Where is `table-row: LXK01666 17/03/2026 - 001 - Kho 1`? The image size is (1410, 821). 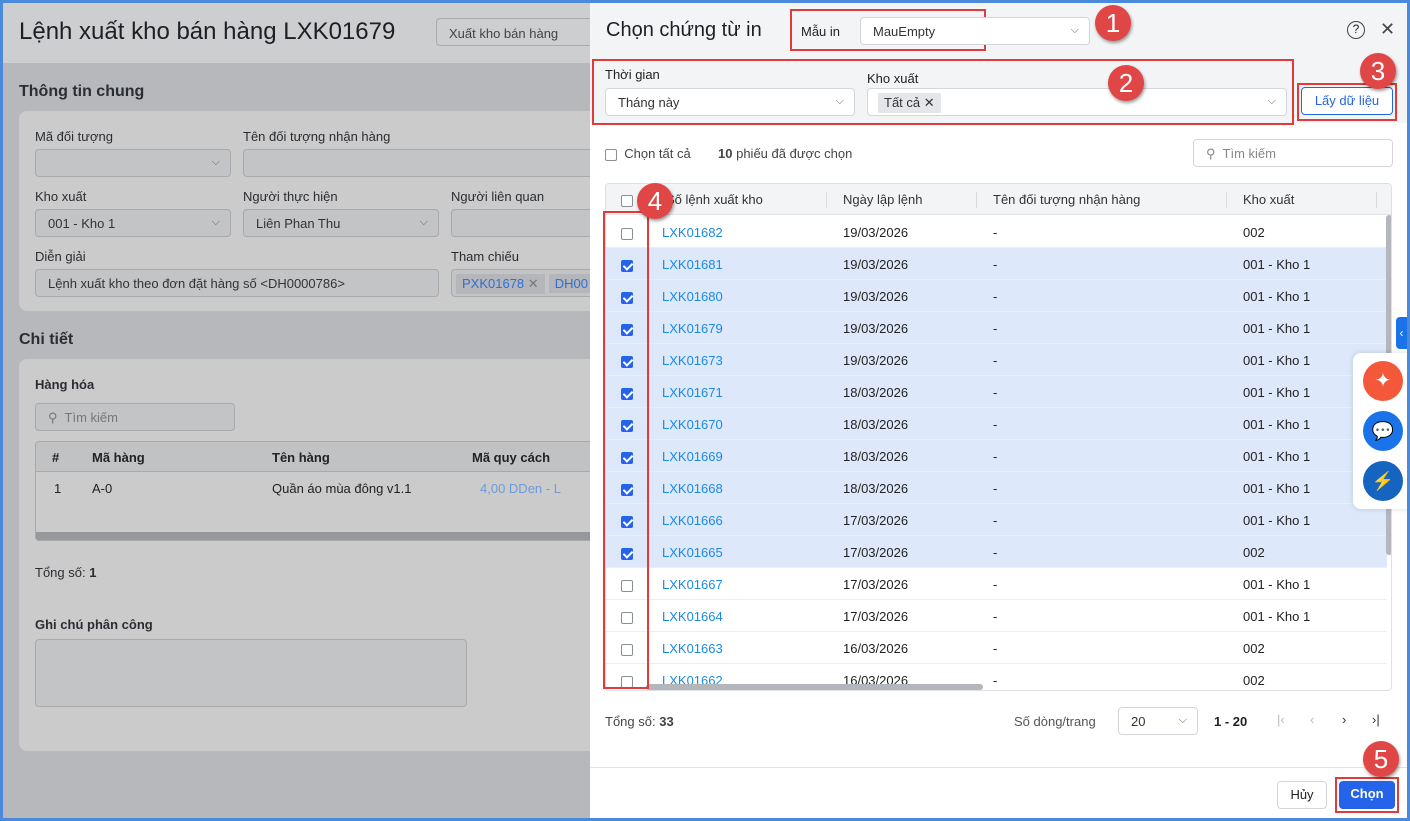
table-row: LXK01666 17/03/2026 - 001 - Kho 1 is located at coordinates (996, 520).